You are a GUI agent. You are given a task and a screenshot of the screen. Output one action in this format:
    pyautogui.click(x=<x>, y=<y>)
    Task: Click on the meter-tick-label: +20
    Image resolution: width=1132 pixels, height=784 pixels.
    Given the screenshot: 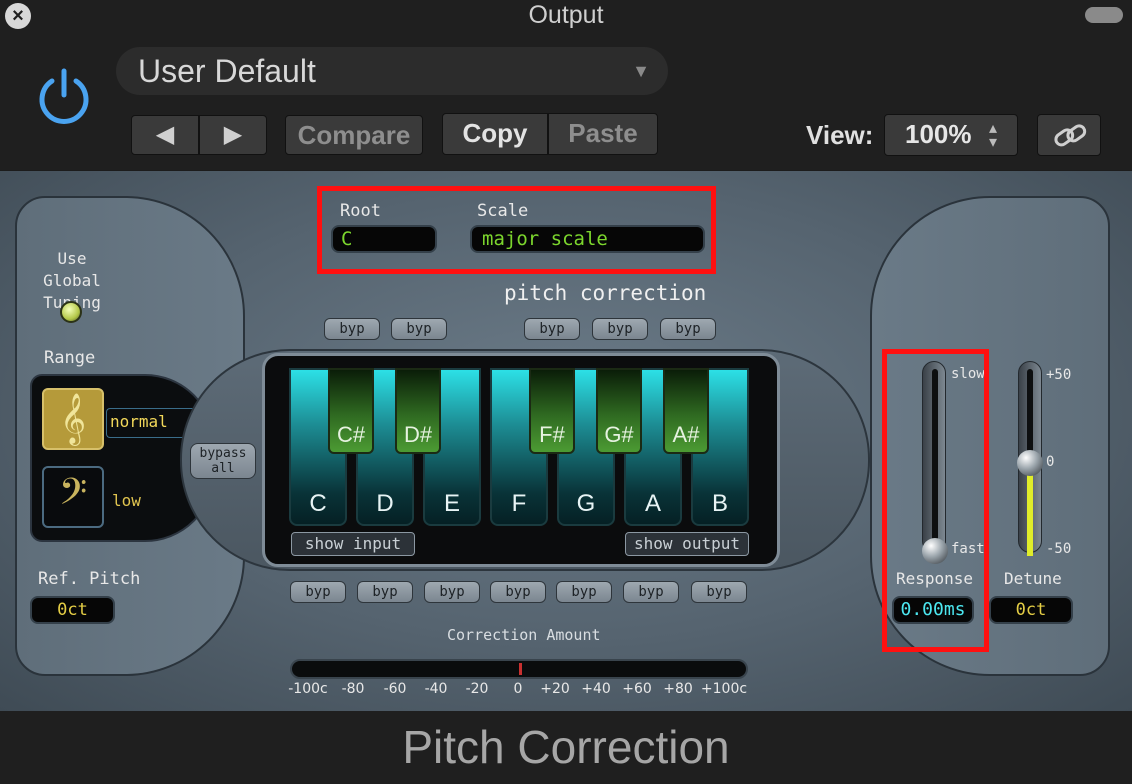 What is the action you would take?
    pyautogui.click(x=555, y=689)
    